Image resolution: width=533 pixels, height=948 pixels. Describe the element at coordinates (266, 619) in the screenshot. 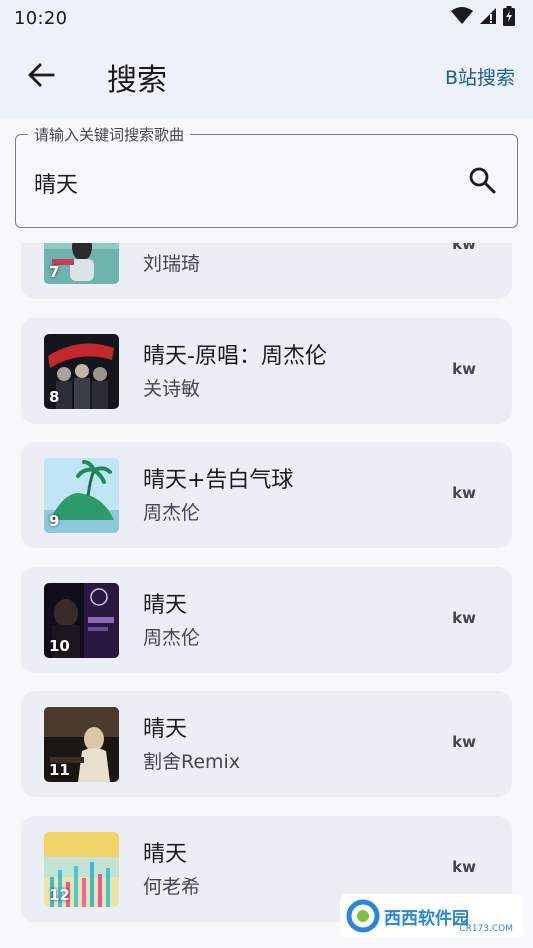

I see `list-item: 10 晴天 周杰伦 kw` at that location.